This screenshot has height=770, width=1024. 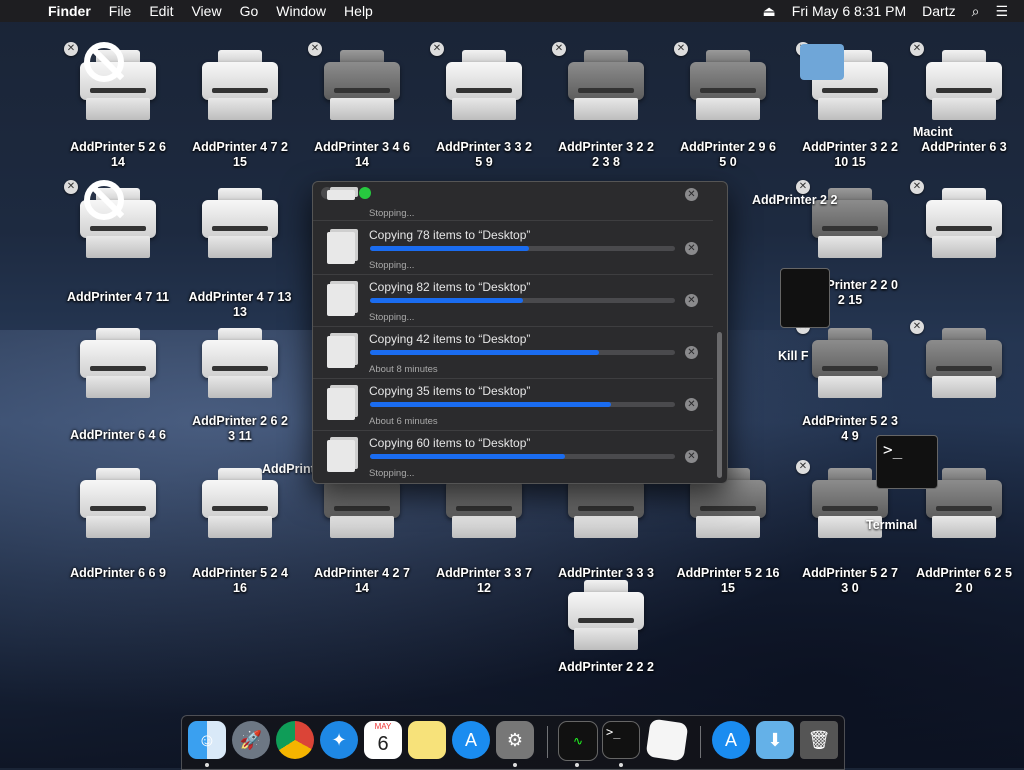 What do you see at coordinates (295, 740) in the screenshot?
I see `chrome-icon` at bounding box center [295, 740].